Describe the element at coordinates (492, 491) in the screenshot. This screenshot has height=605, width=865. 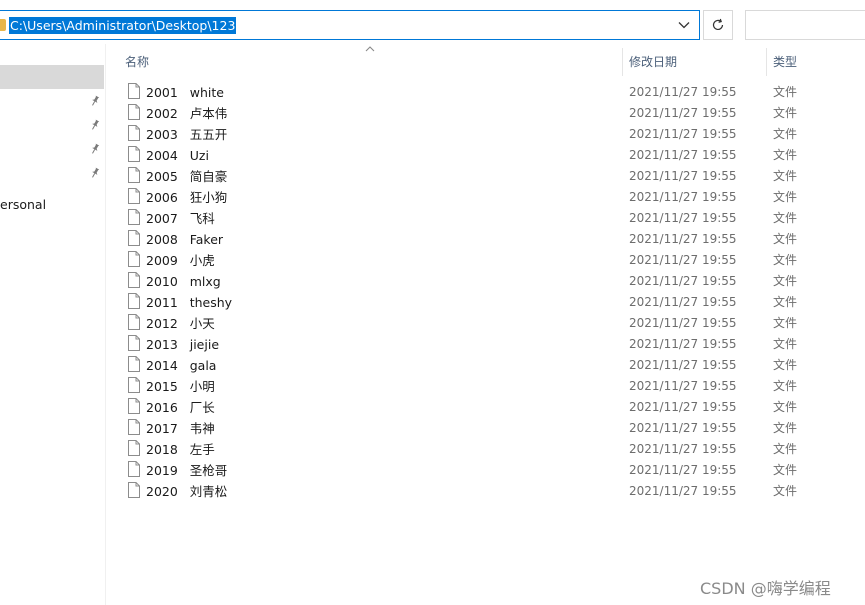
I see `file-row: 2020 刘青松 2021/11/27 19:55 文件` at that location.